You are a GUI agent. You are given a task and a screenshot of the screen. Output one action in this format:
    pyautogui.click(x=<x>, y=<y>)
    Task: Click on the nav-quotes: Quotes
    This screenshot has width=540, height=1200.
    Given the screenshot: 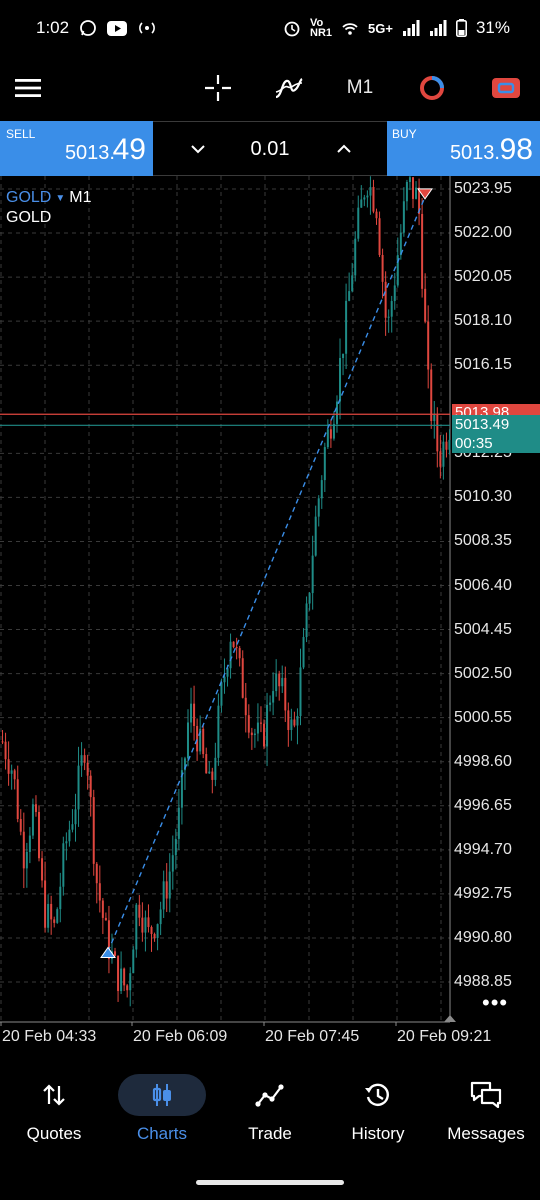 What is the action you would take?
    pyautogui.click(x=54, y=1112)
    